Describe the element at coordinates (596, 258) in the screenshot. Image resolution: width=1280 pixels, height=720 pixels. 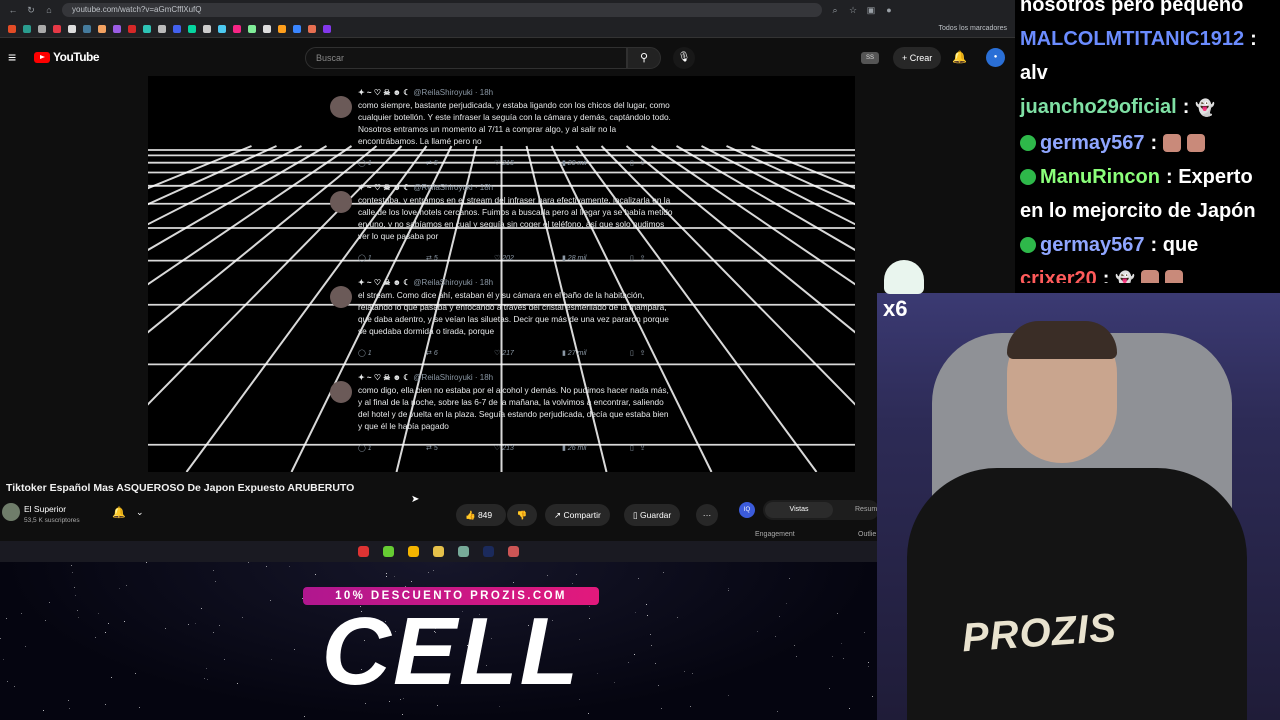
I see `views-button: ▮ 28 mil` at that location.